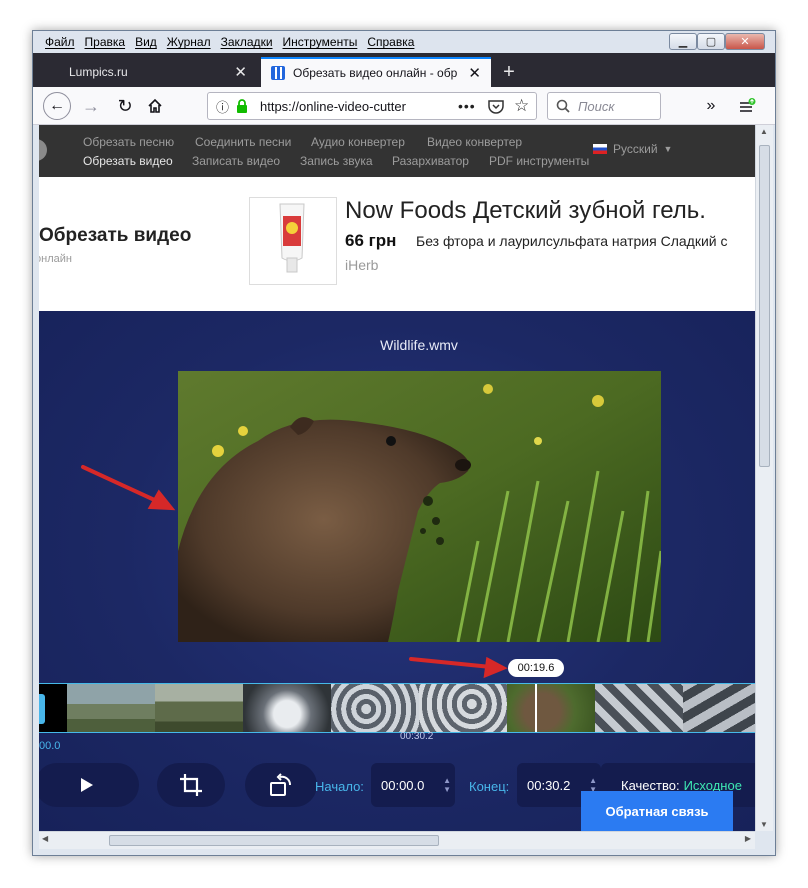  What do you see at coordinates (467, 106) in the screenshot?
I see `page-actions-icon: •••` at bounding box center [467, 106].